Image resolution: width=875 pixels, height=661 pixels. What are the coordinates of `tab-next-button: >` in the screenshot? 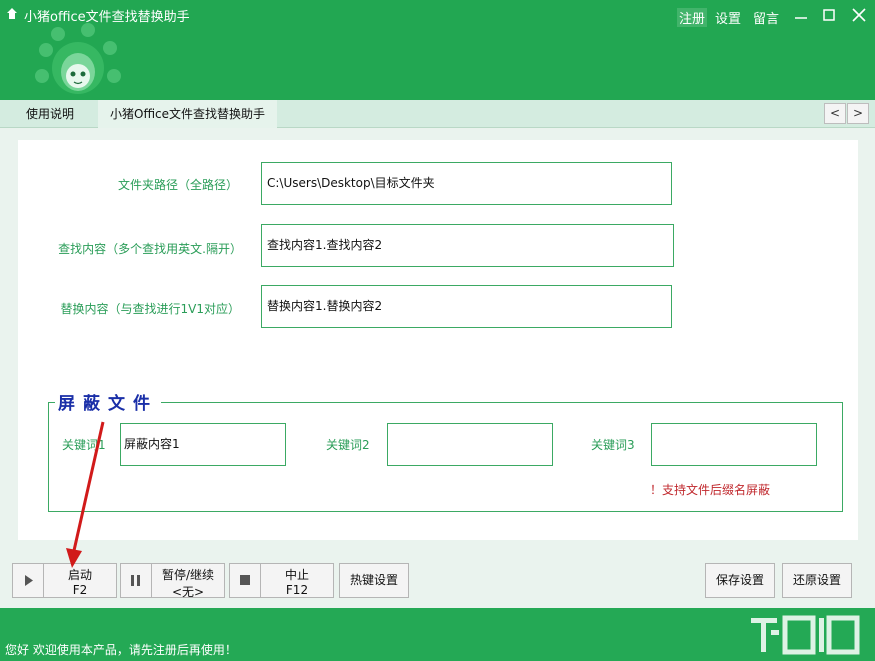 It's located at (858, 113).